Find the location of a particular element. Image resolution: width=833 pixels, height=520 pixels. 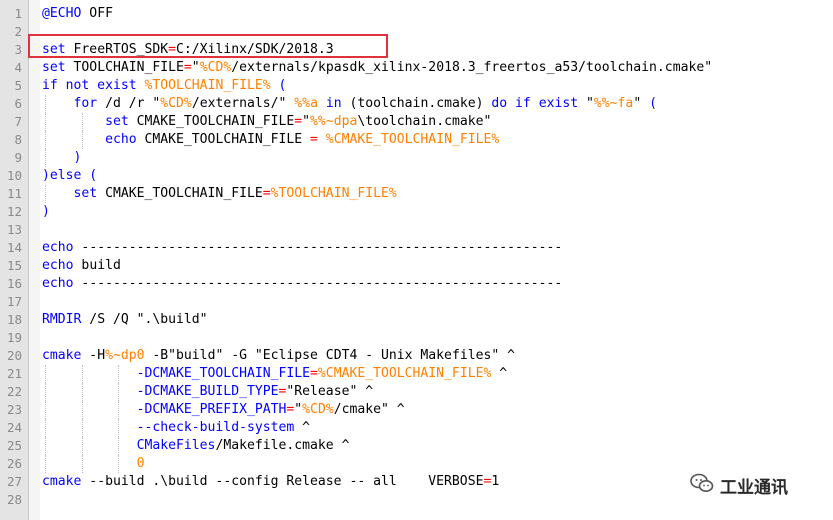

code-line: 18 RMDIR /S /Q ".\build" is located at coordinates (416, 320).